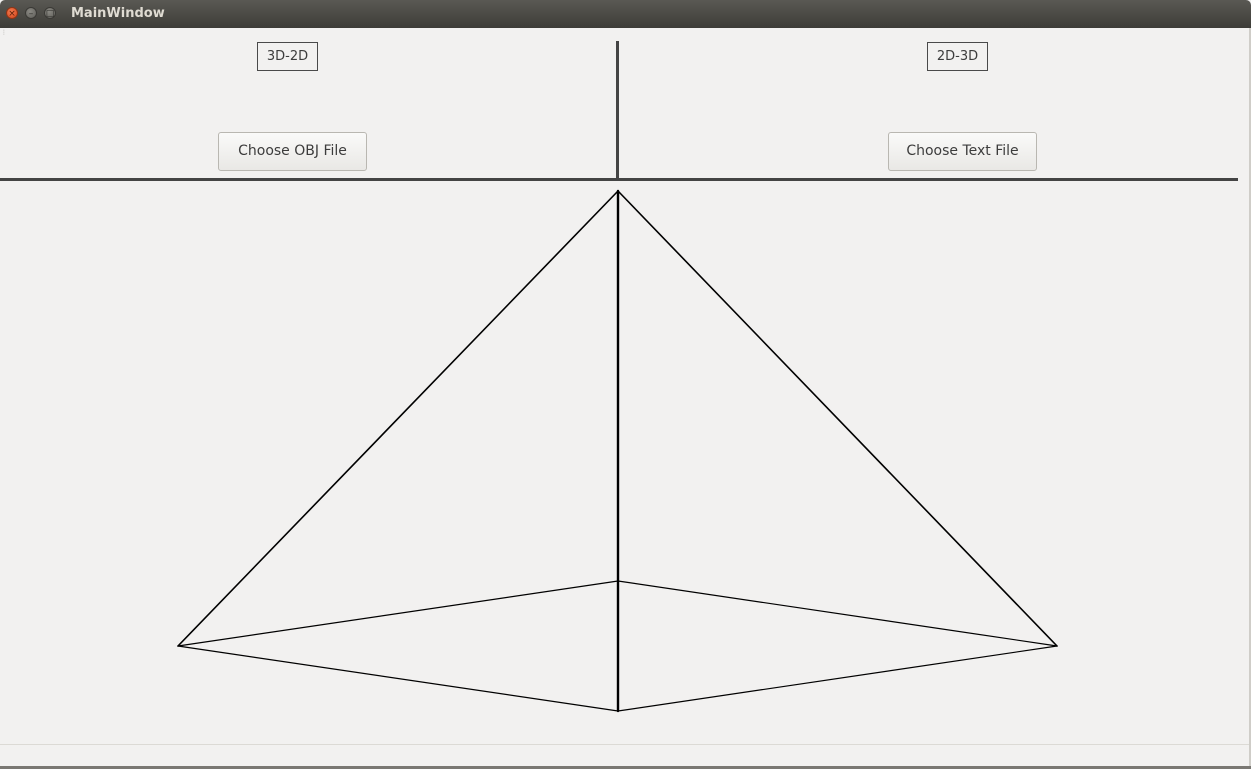 The image size is (1251, 769). What do you see at coordinates (625, 755) in the screenshot?
I see `status-bar` at bounding box center [625, 755].